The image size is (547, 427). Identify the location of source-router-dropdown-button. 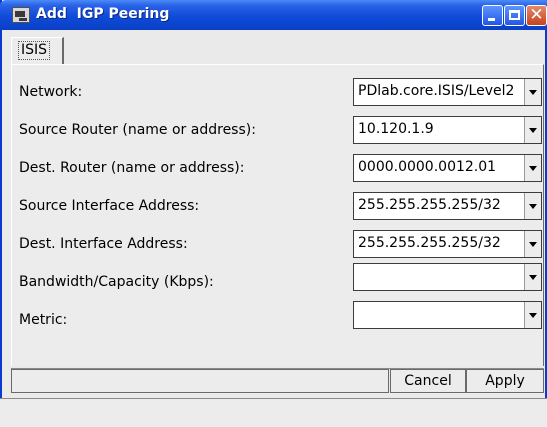
(532, 130).